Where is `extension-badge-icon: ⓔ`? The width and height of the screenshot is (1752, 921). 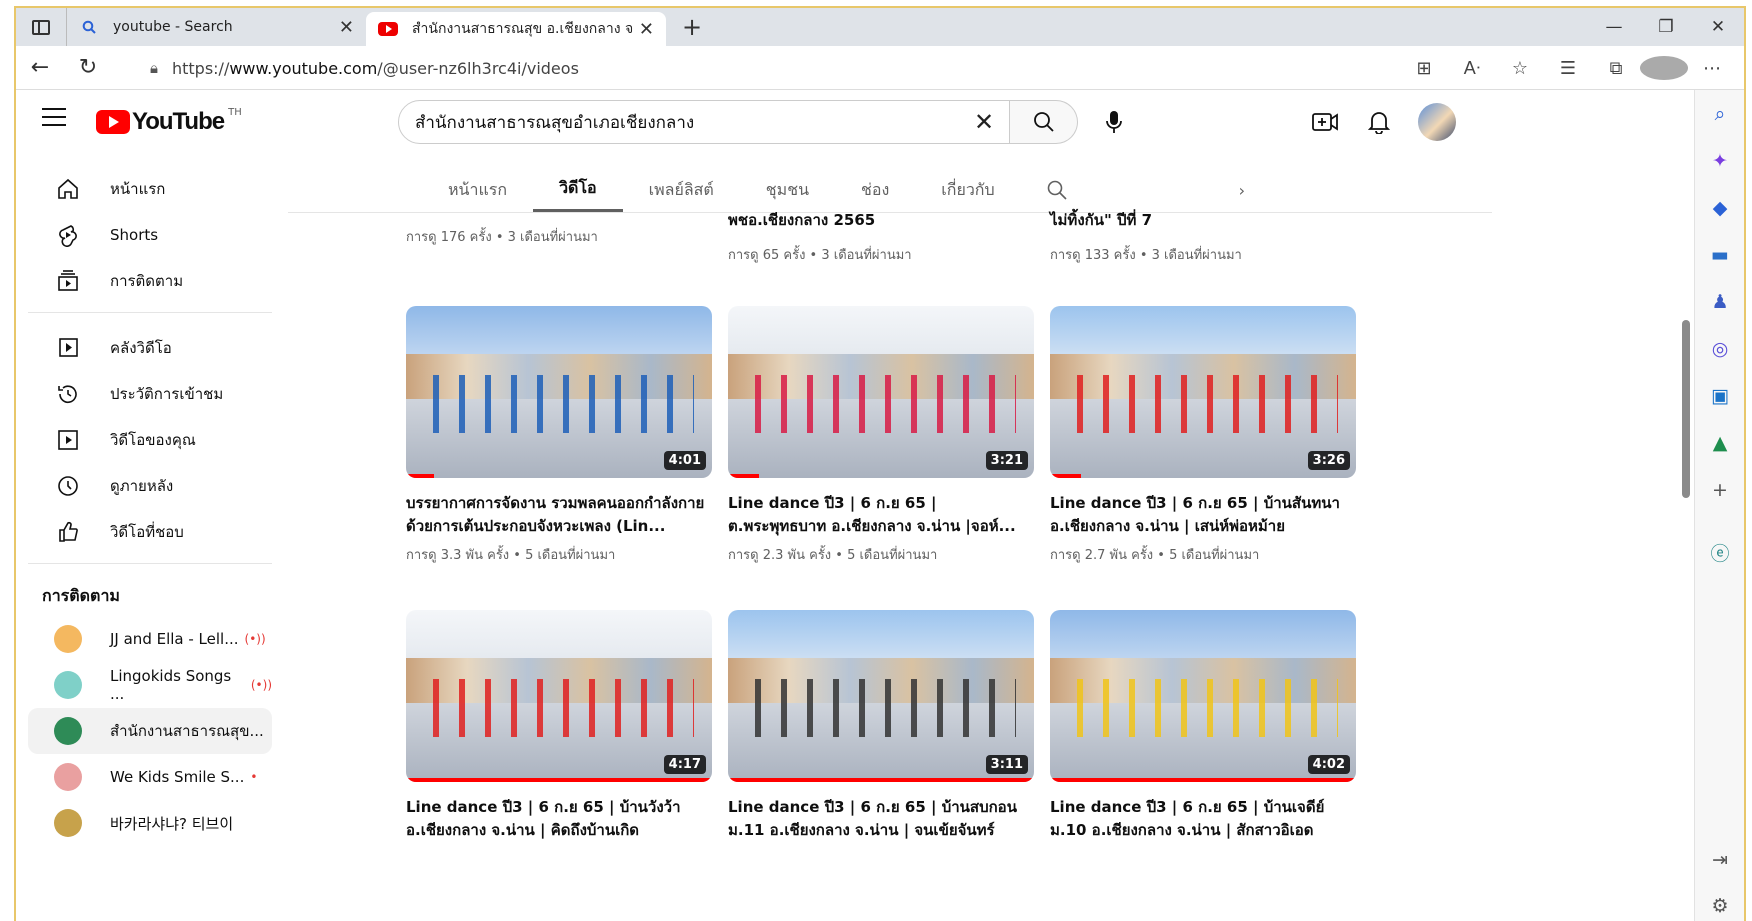
extension-badge-icon: ⓔ is located at coordinates (1719, 552).